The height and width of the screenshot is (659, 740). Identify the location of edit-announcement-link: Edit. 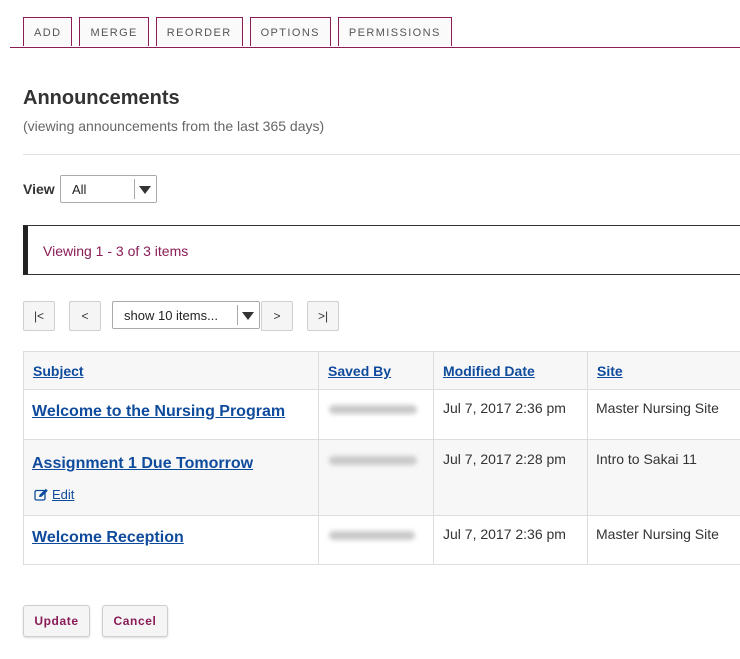
(54, 494).